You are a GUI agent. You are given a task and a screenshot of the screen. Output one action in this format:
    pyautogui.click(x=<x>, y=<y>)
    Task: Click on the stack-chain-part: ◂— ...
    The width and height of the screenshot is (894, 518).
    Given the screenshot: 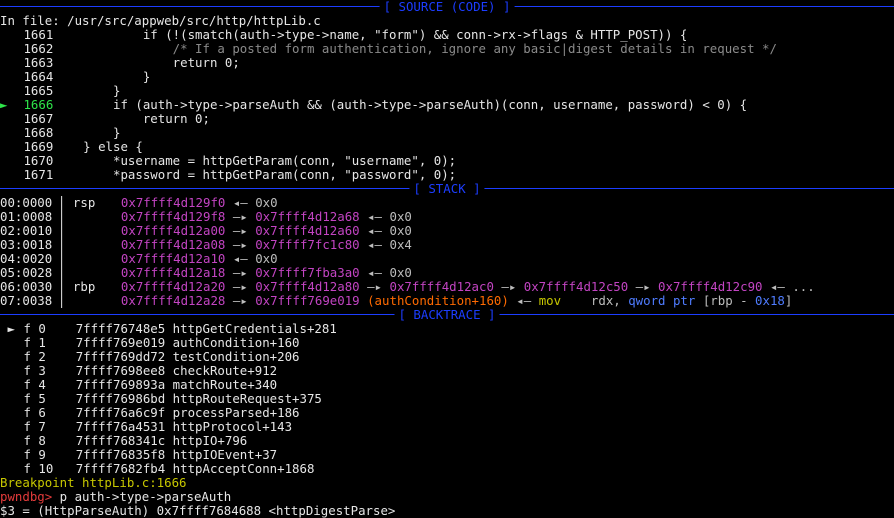 What is the action you would take?
    pyautogui.click(x=788, y=287)
    